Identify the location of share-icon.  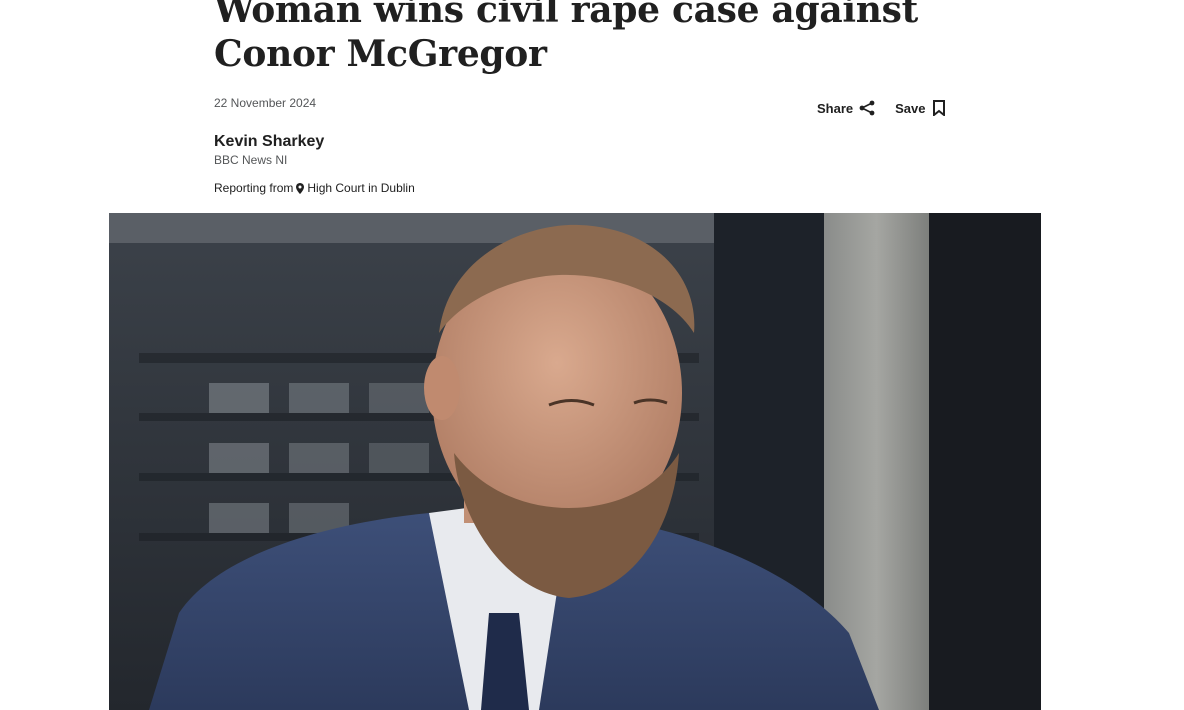
(867, 108).